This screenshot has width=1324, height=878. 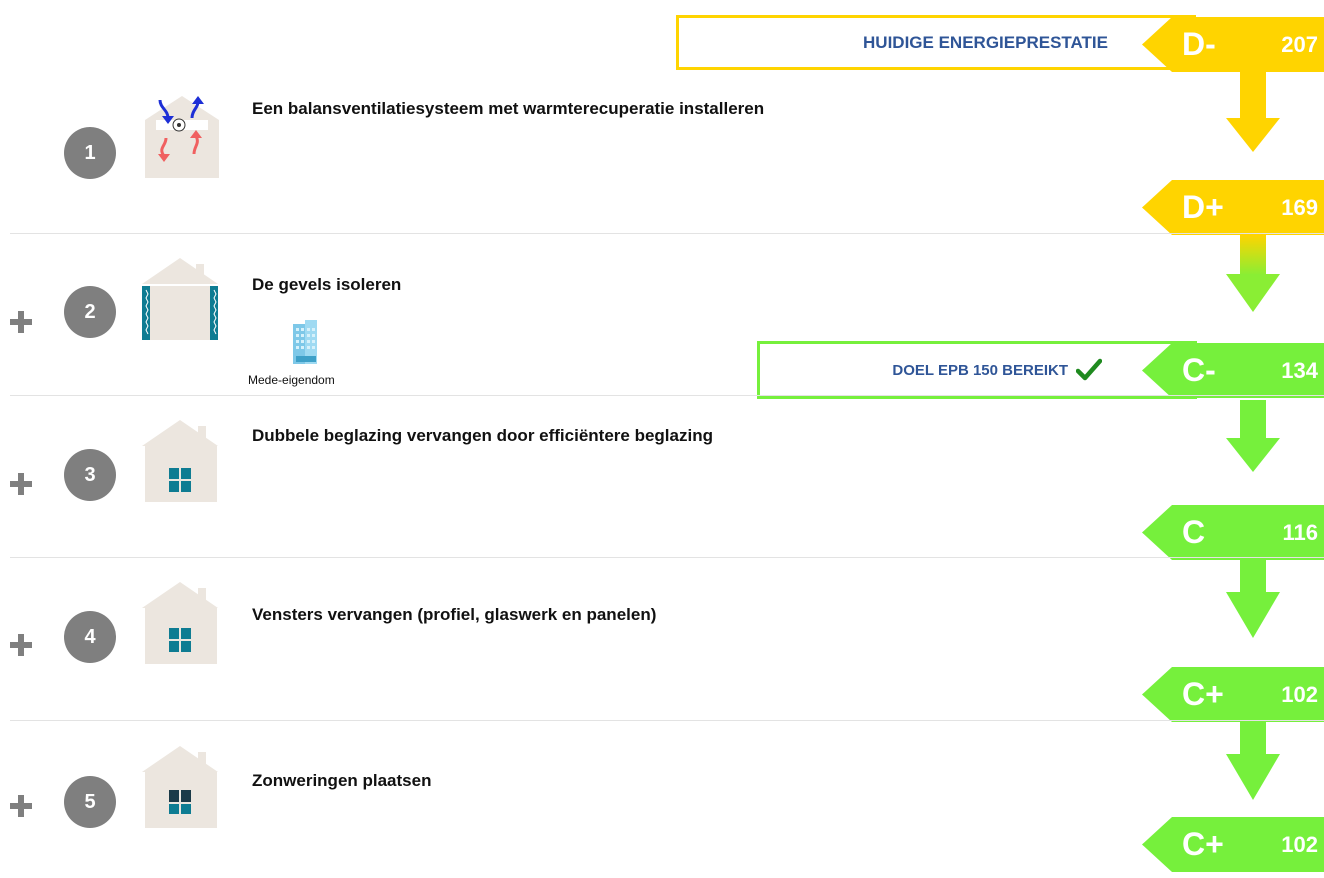 What do you see at coordinates (182, 299) in the screenshot?
I see `facade-insulation-icon` at bounding box center [182, 299].